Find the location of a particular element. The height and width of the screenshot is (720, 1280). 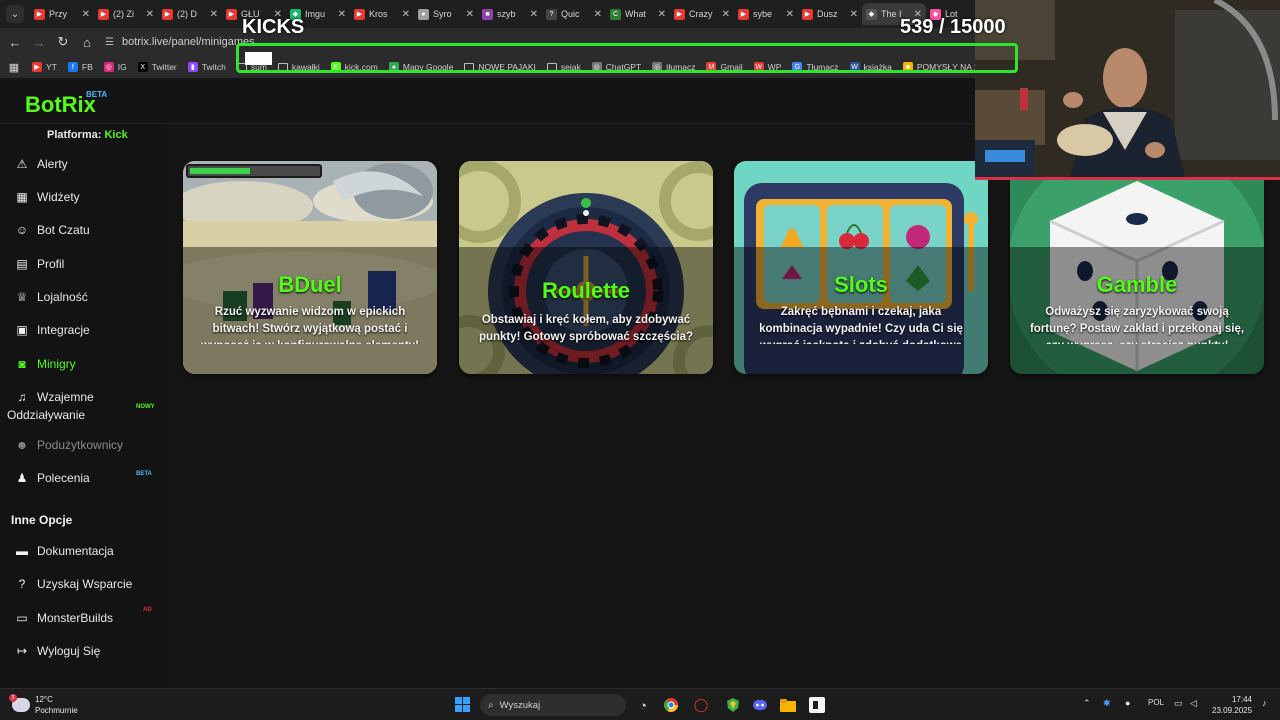

sidebar-item-polecenia: ♟ Polecenia is located at coordinates (52, 478).